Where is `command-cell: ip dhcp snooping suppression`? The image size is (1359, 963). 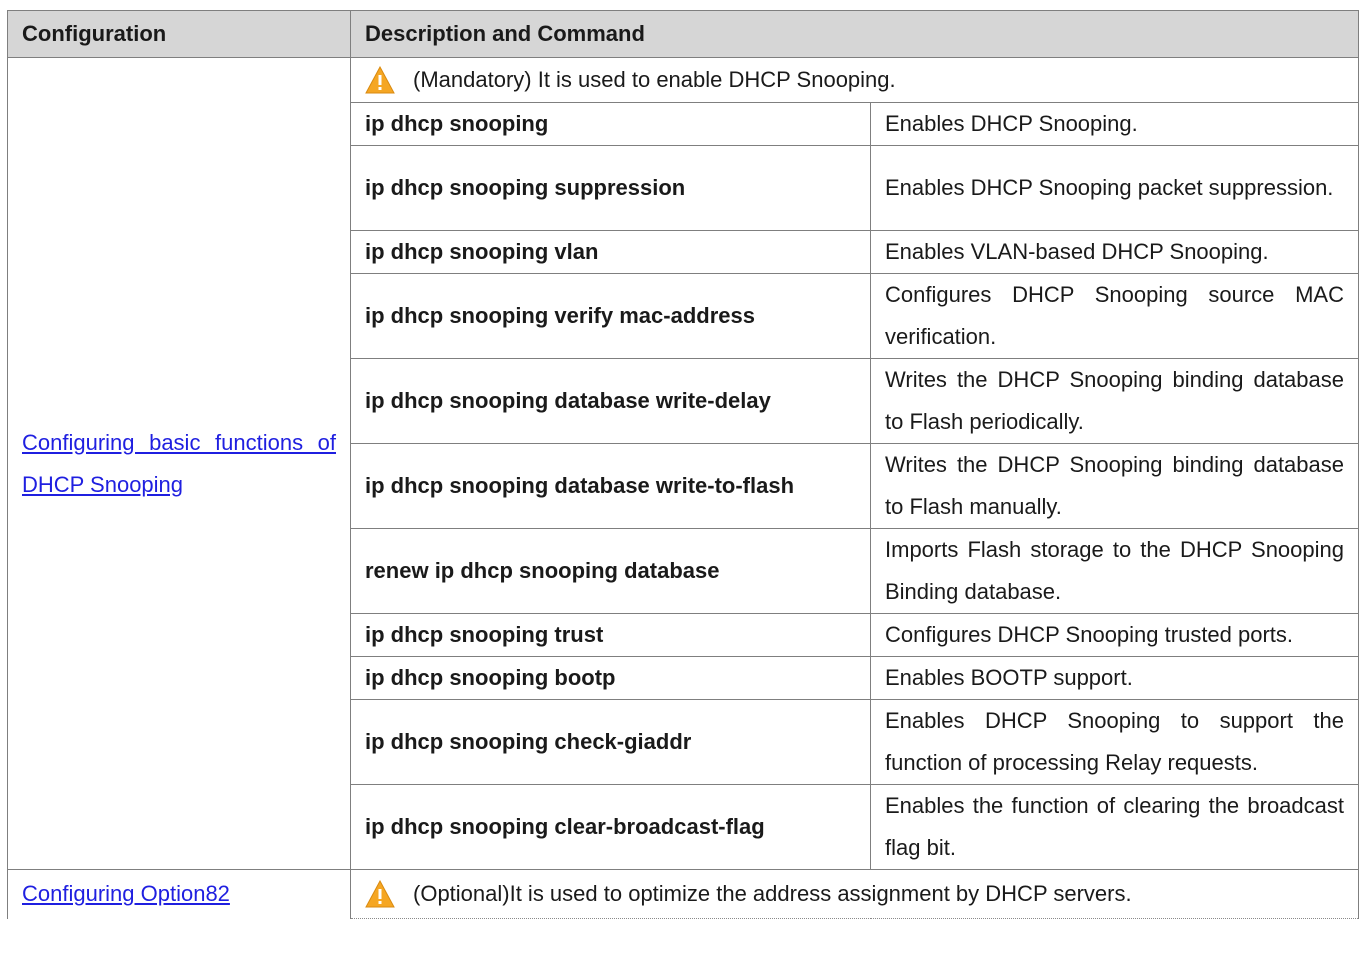 command-cell: ip dhcp snooping suppression is located at coordinates (610, 188).